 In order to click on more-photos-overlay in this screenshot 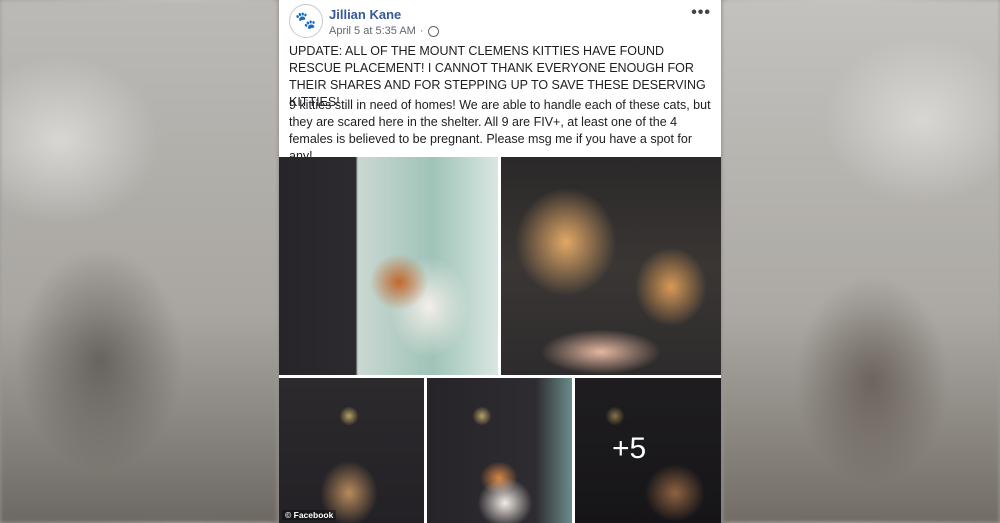, I will do `click(648, 450)`.